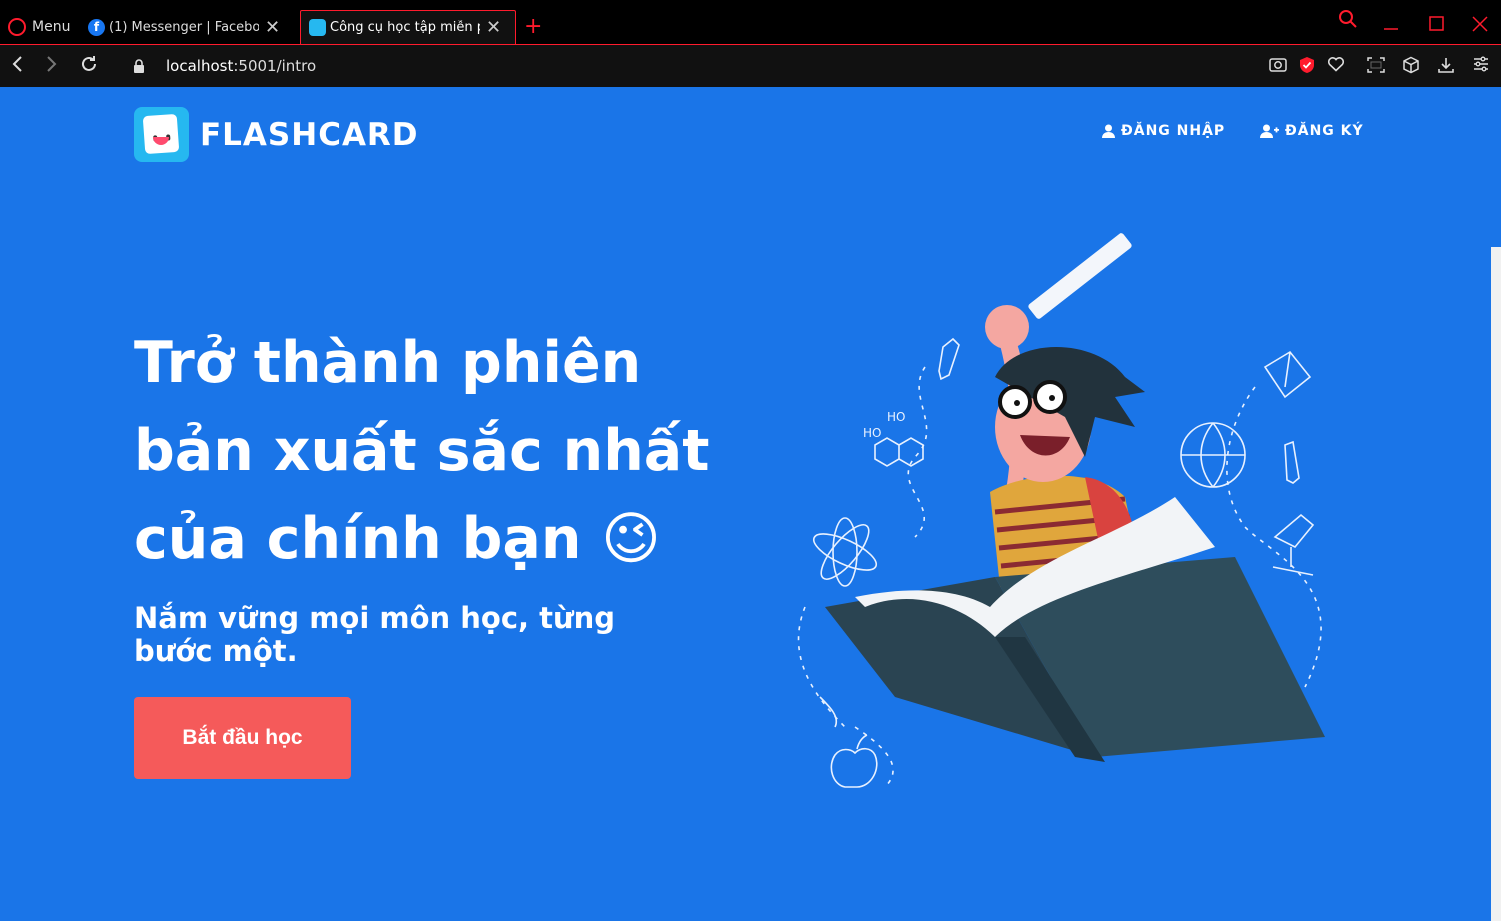 The width and height of the screenshot is (1501, 921). What do you see at coordinates (1108, 131) in the screenshot?
I see `user-icon` at bounding box center [1108, 131].